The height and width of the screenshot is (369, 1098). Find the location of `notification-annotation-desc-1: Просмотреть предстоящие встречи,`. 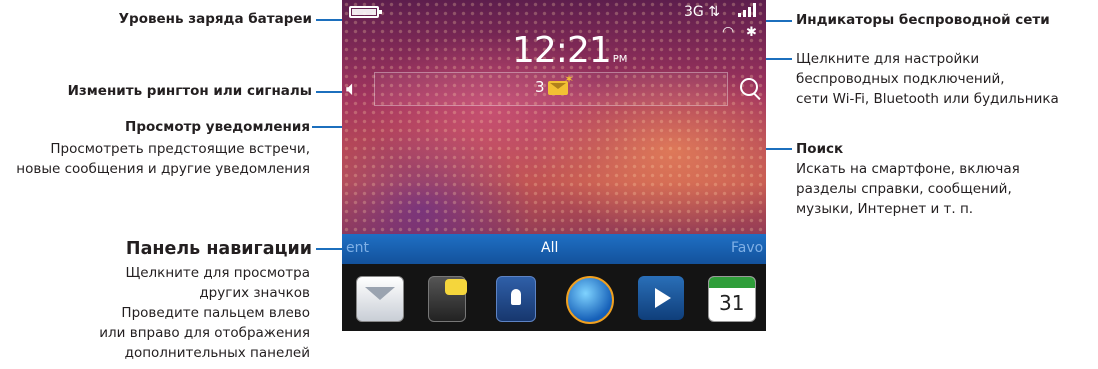

notification-annotation-desc-1: Просмотреть предстоящие встречи, is located at coordinates (180, 149).